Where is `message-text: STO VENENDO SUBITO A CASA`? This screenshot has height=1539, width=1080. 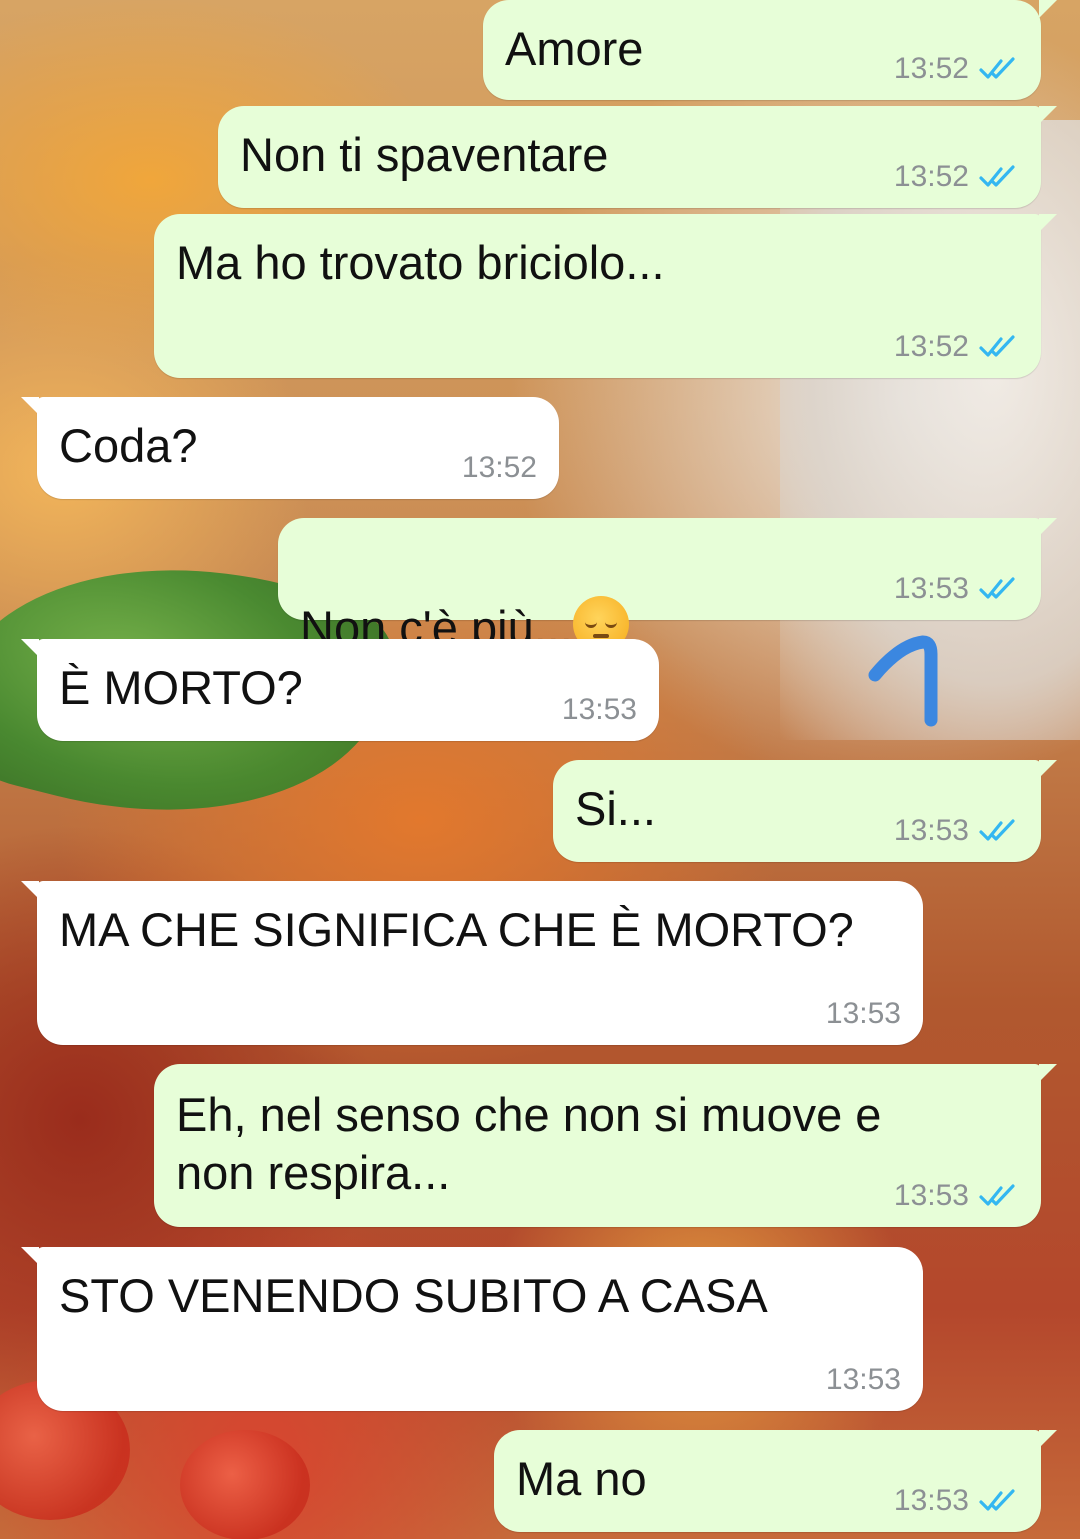
message-text: STO VENENDO SUBITO A CASA is located at coordinates (413, 1295).